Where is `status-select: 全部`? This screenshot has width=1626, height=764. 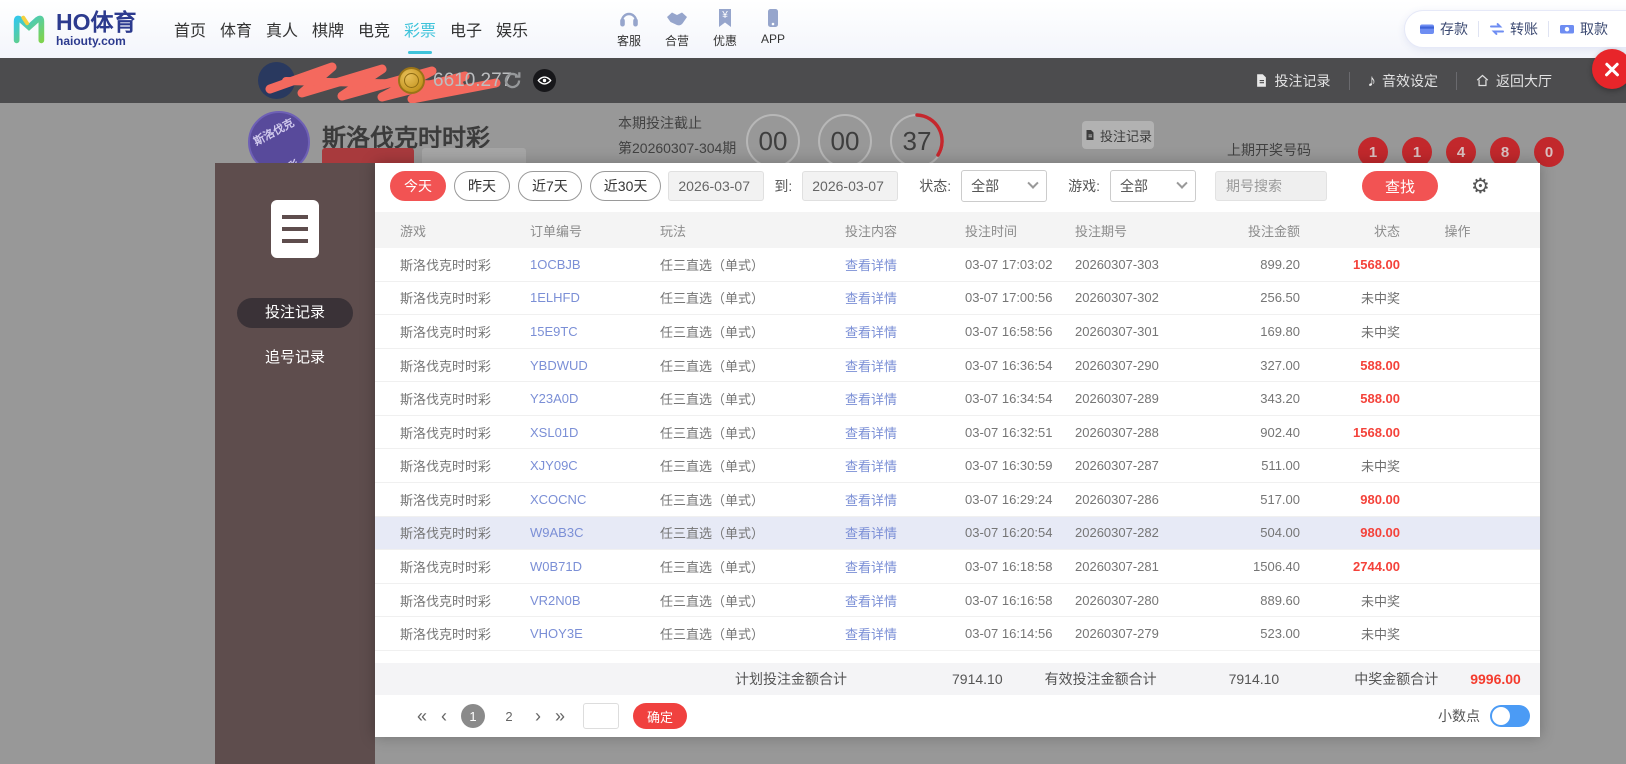
status-select: 全部 is located at coordinates (1004, 186).